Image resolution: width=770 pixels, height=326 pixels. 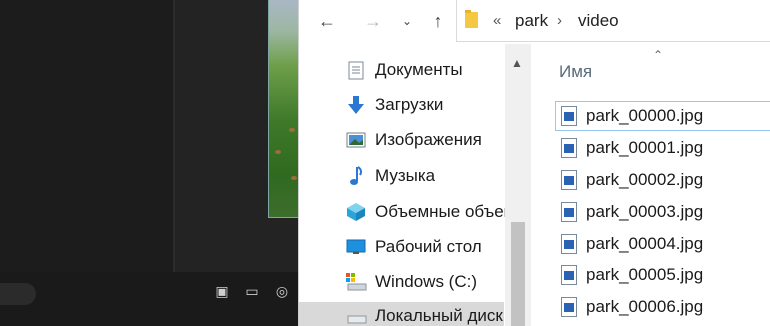 I want to click on nav-item-local-disk: Локальный диск, so click(x=401, y=314).